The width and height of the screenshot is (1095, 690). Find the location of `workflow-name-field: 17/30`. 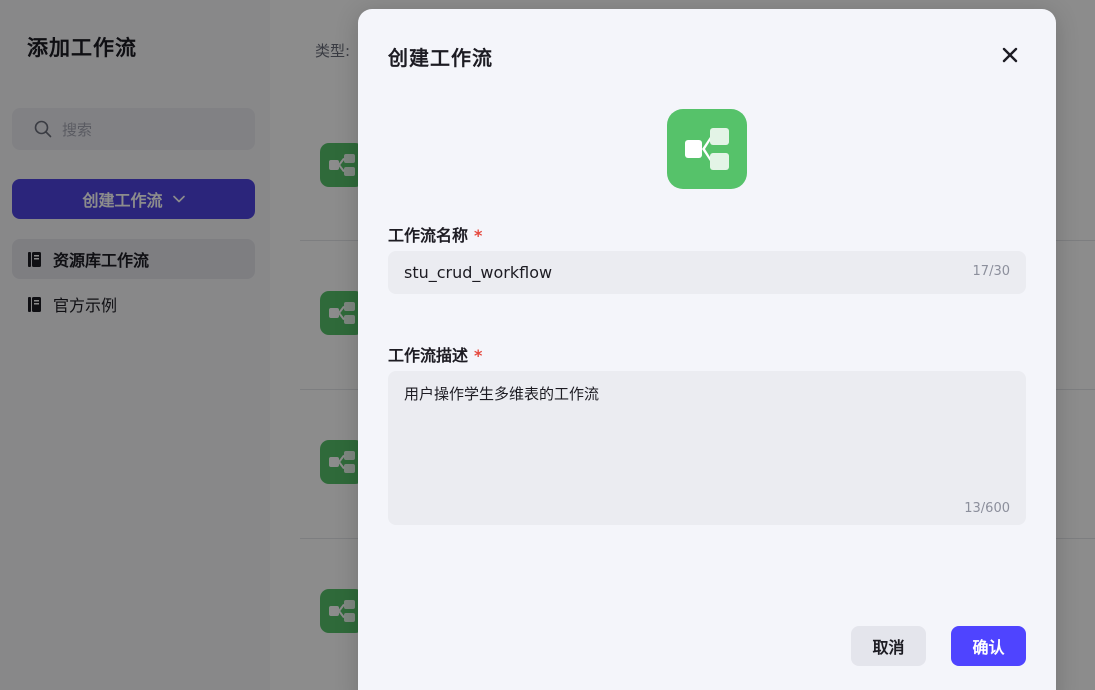

workflow-name-field: 17/30 is located at coordinates (707, 272).